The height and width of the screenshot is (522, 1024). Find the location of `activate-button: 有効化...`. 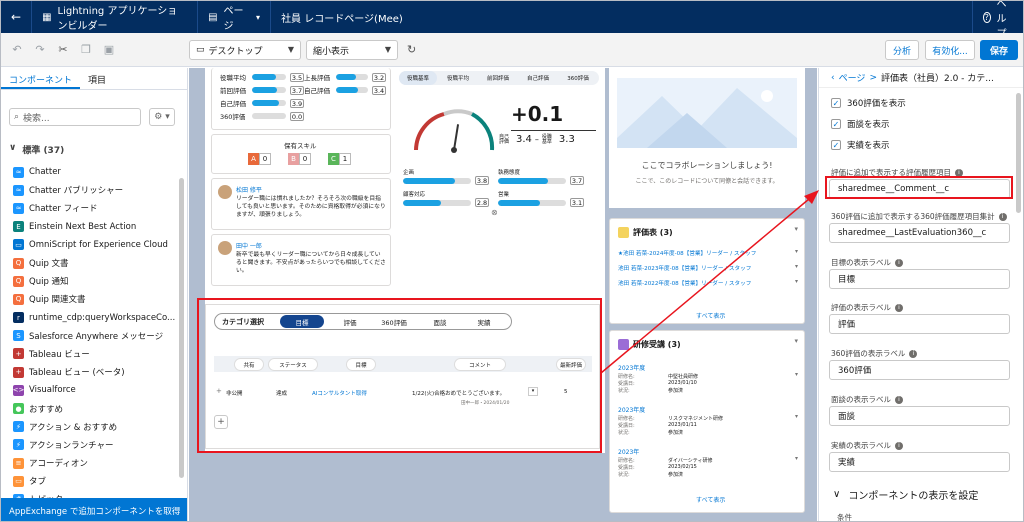

activate-button: 有効化... is located at coordinates (950, 50).